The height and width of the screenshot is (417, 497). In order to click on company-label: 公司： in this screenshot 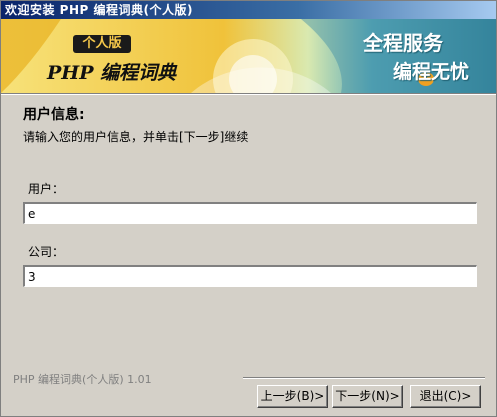, I will do `click(46, 252)`.